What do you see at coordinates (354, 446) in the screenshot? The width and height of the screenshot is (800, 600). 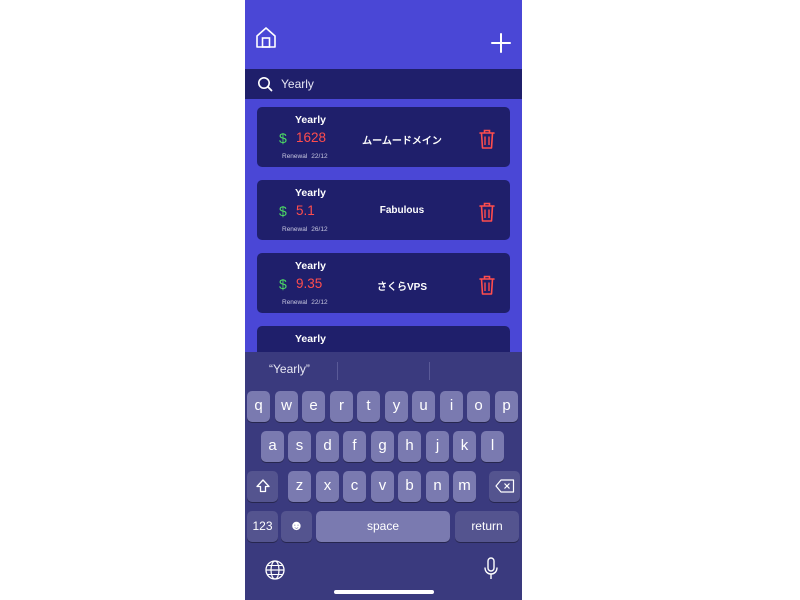 I see `key-f: f` at bounding box center [354, 446].